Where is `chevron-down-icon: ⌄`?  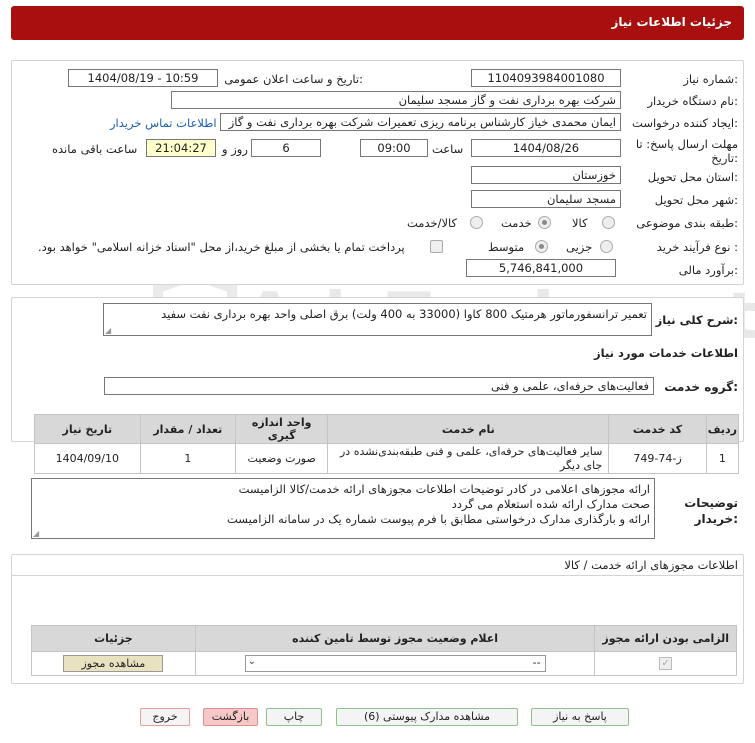 chevron-down-icon: ⌄ is located at coordinates (251, 661).